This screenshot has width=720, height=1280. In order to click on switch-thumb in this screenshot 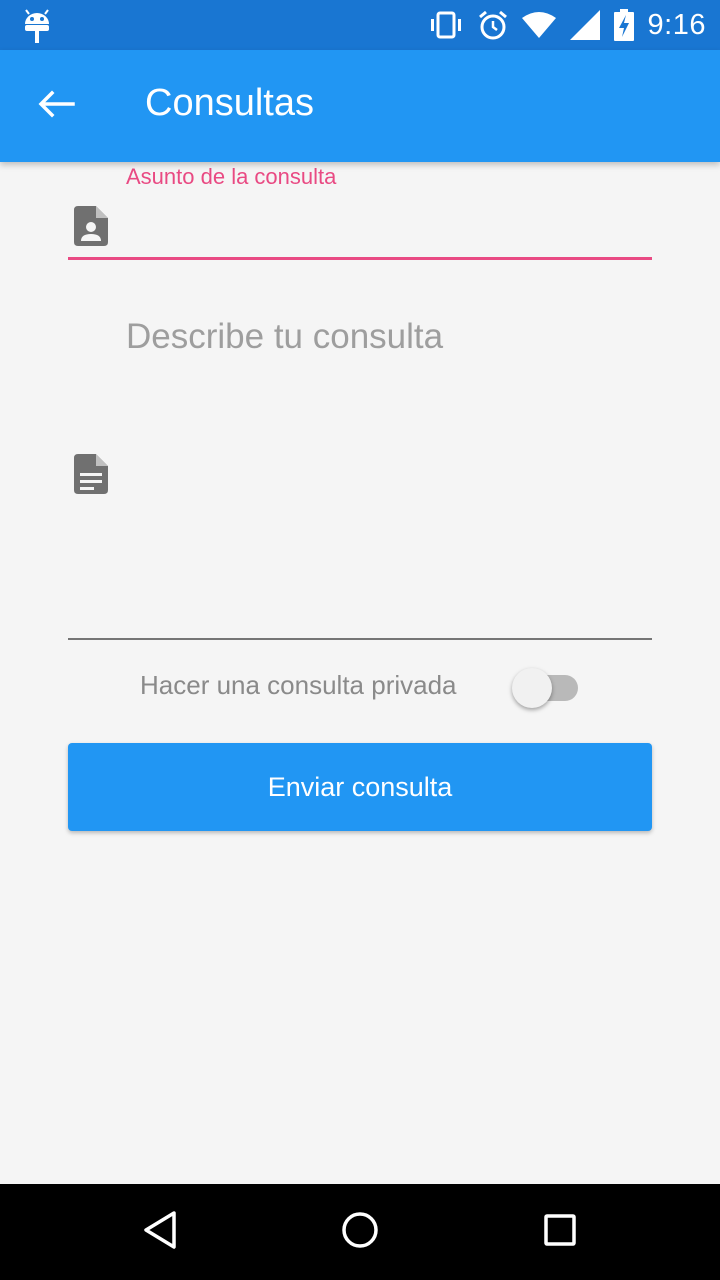, I will do `click(532, 688)`.